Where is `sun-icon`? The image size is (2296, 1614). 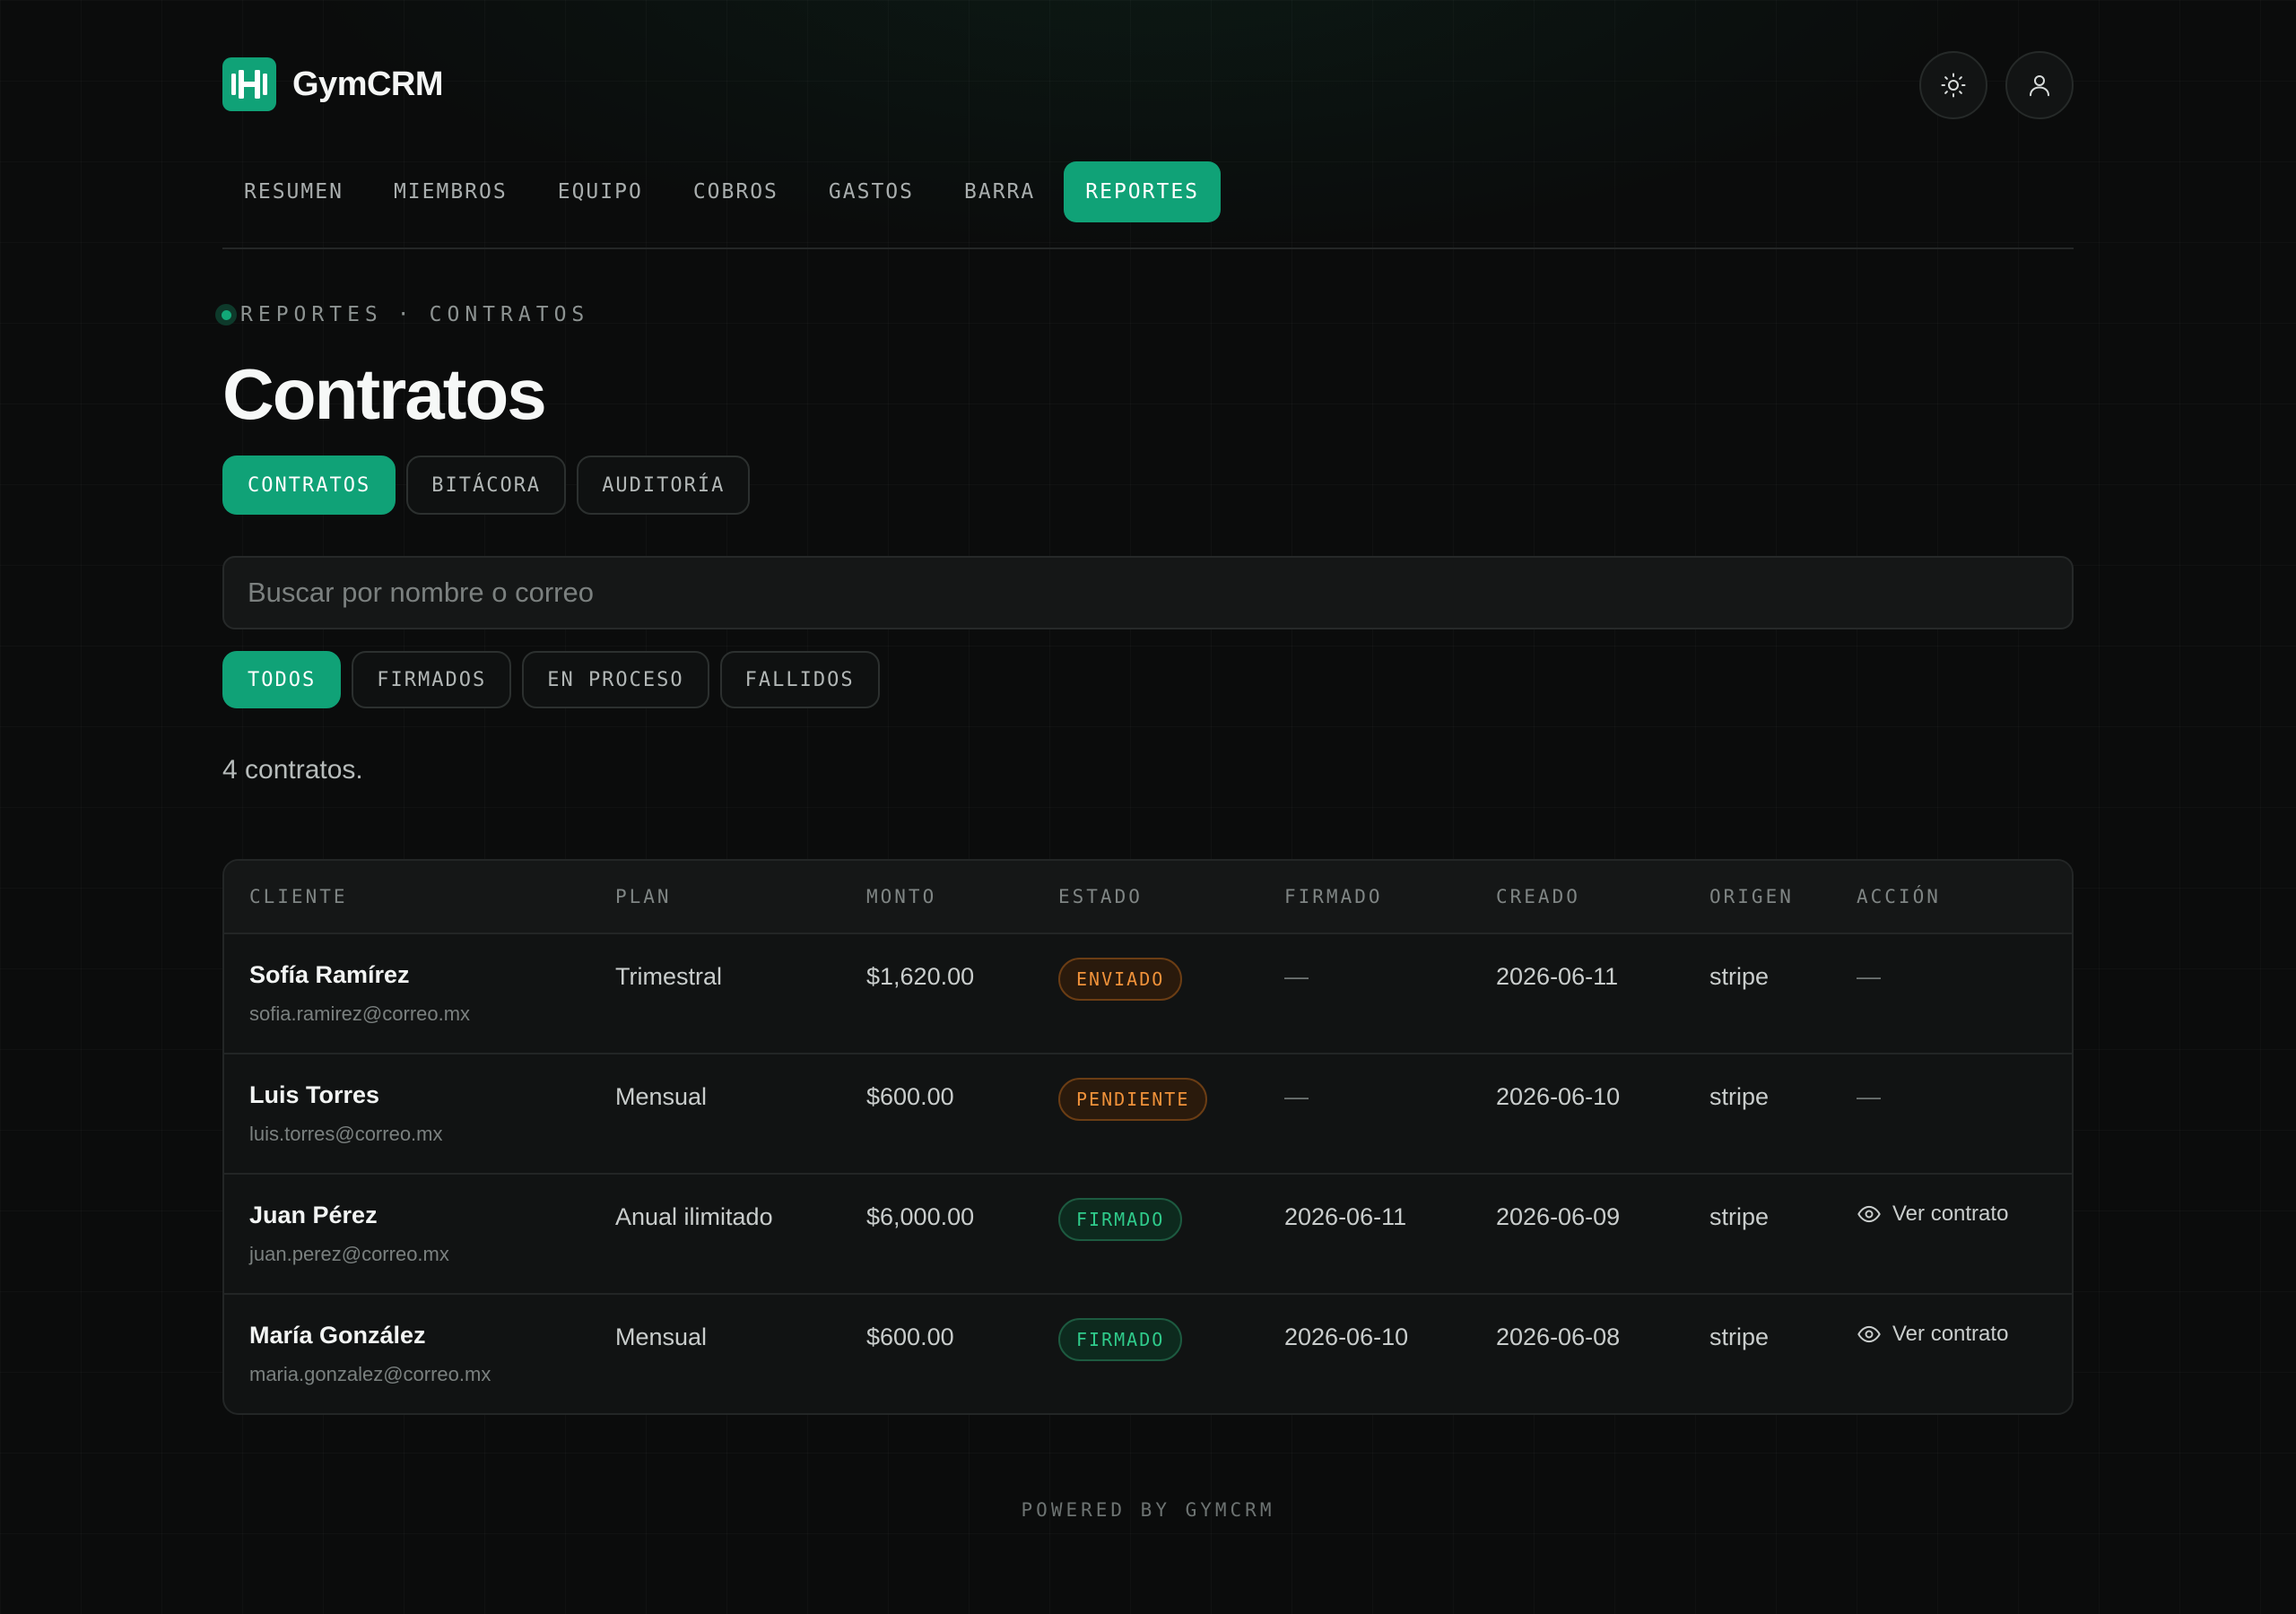
sun-icon is located at coordinates (1953, 85).